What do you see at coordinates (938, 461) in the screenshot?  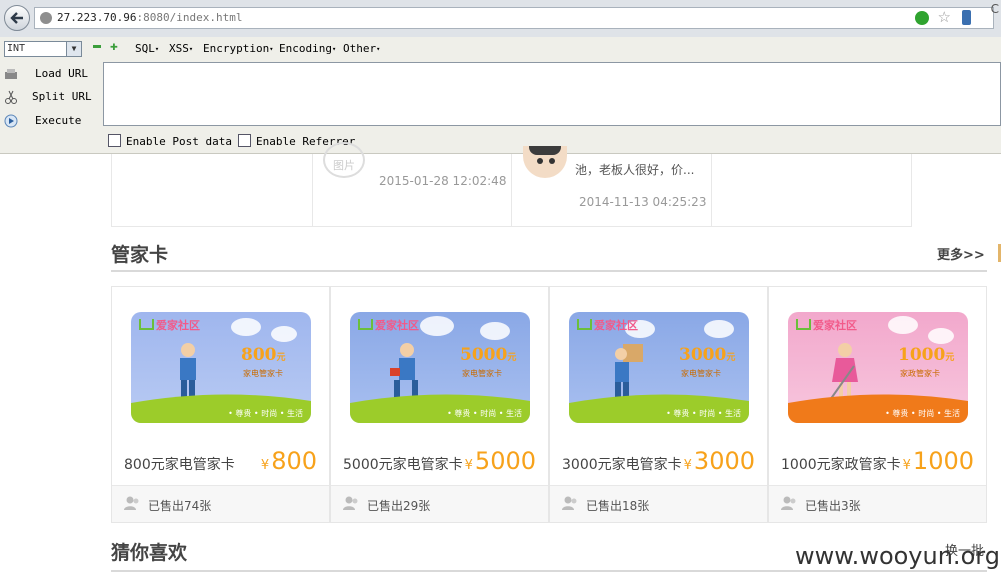 I see `card-price: ¥1000` at bounding box center [938, 461].